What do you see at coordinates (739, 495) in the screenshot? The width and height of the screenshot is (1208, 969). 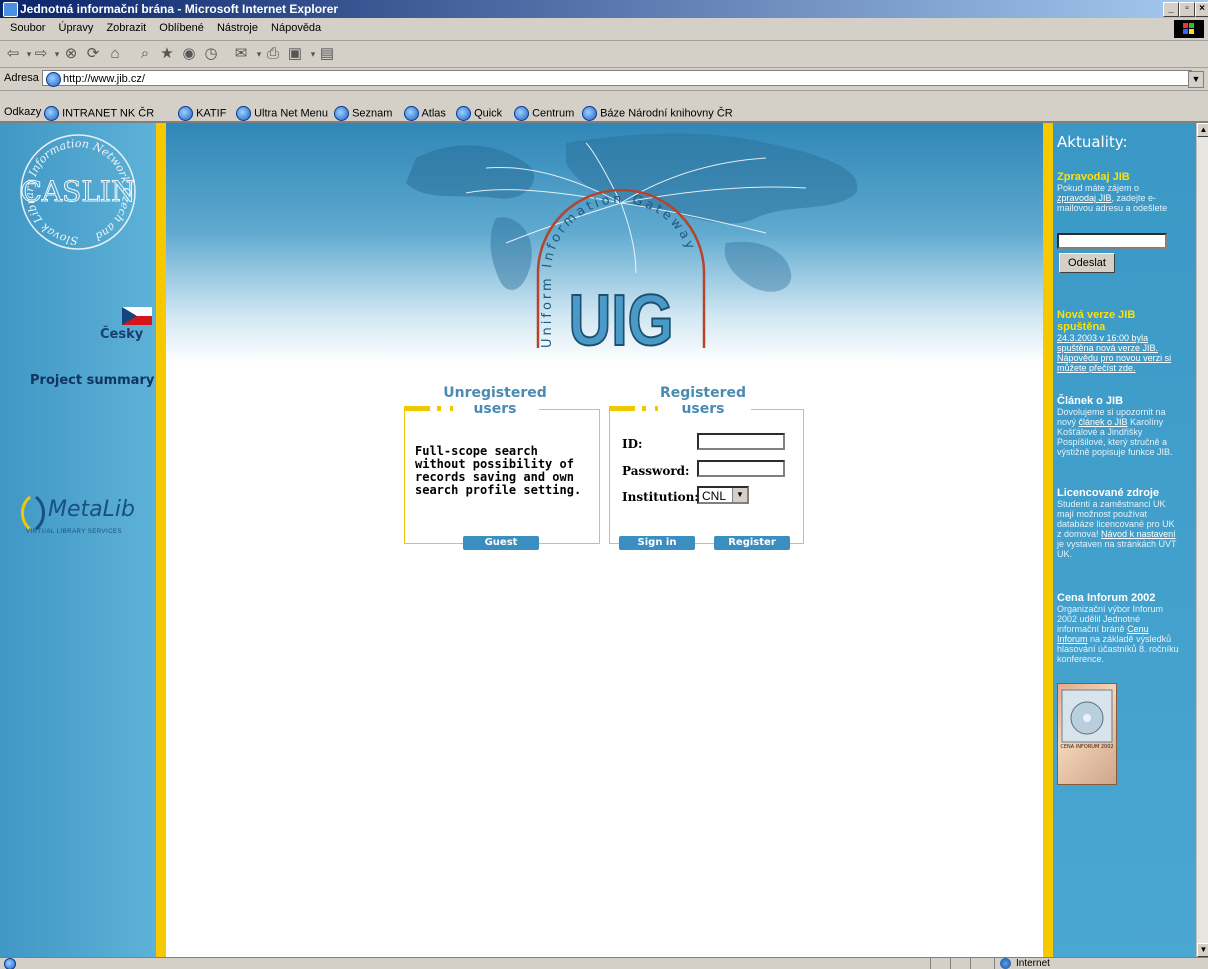 I see `chevron-down-icon: ▼` at bounding box center [739, 495].